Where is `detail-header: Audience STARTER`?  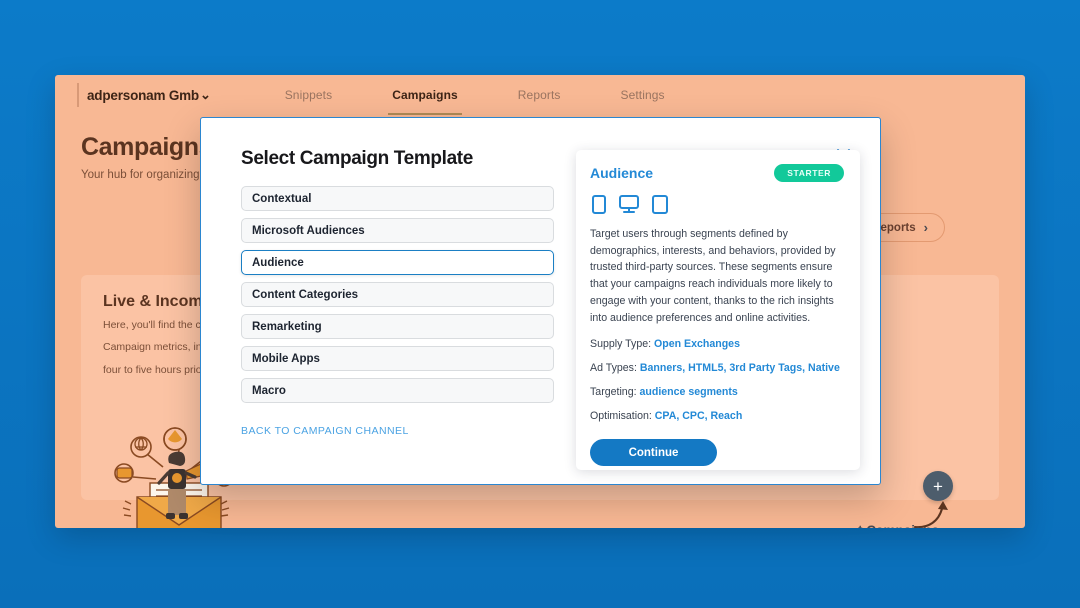 detail-header: Audience STARTER is located at coordinates (717, 173).